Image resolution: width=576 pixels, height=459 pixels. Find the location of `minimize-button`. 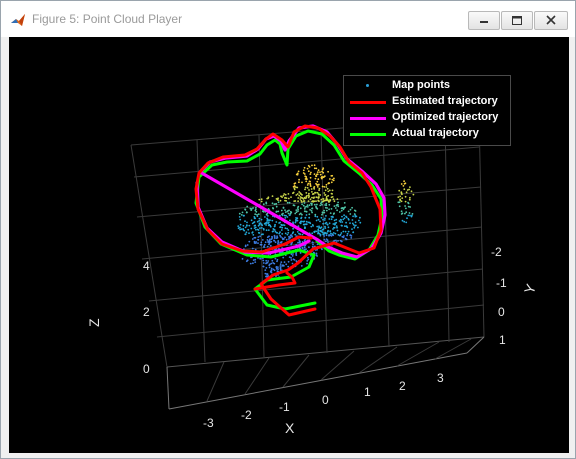

minimize-button is located at coordinates (484, 20).